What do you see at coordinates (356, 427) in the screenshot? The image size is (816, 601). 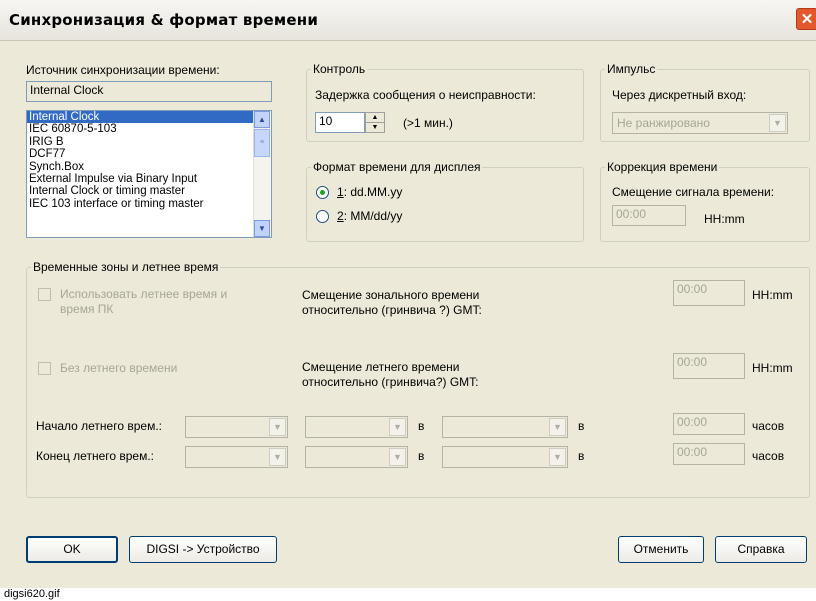 I see `dst-start-day-select: ▼` at bounding box center [356, 427].